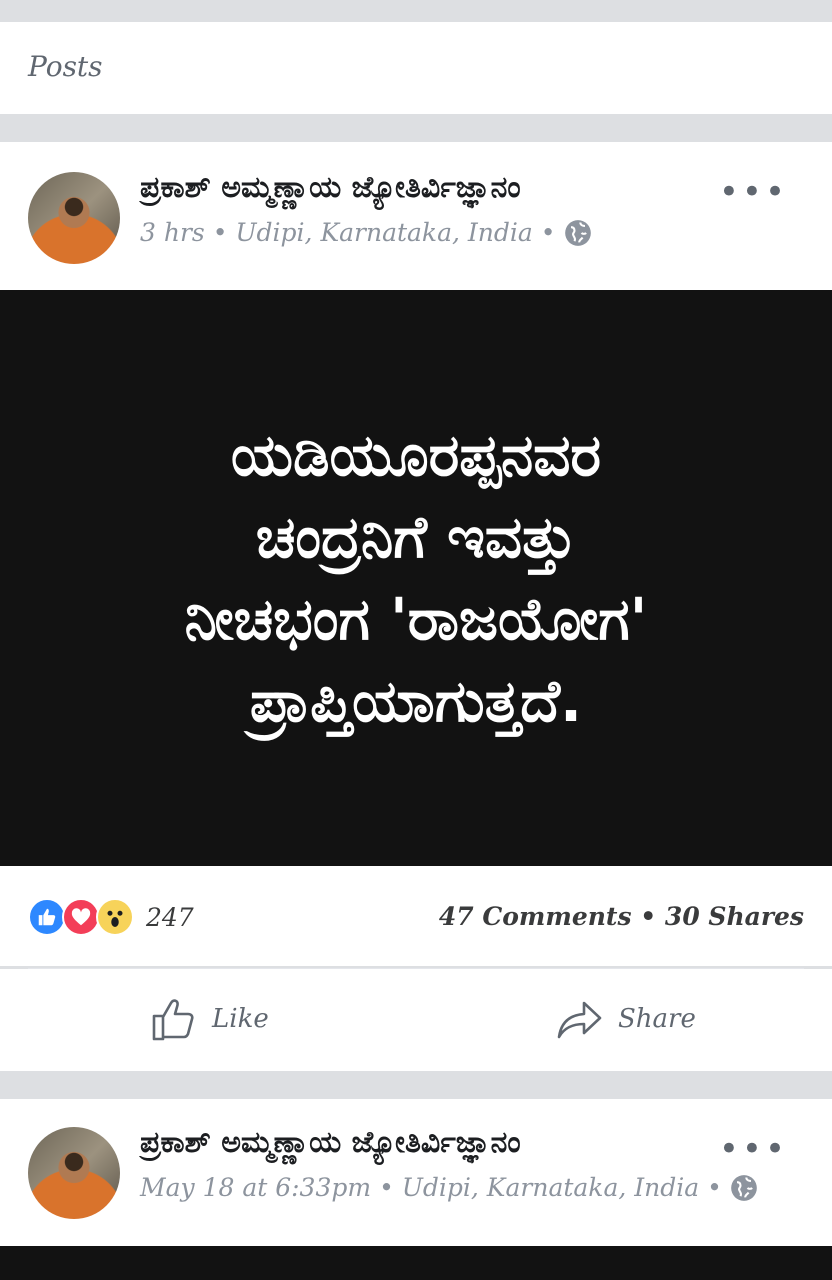 The height and width of the screenshot is (1280, 832). Describe the element at coordinates (65, 66) in the screenshot. I see `section-title: Posts` at that location.